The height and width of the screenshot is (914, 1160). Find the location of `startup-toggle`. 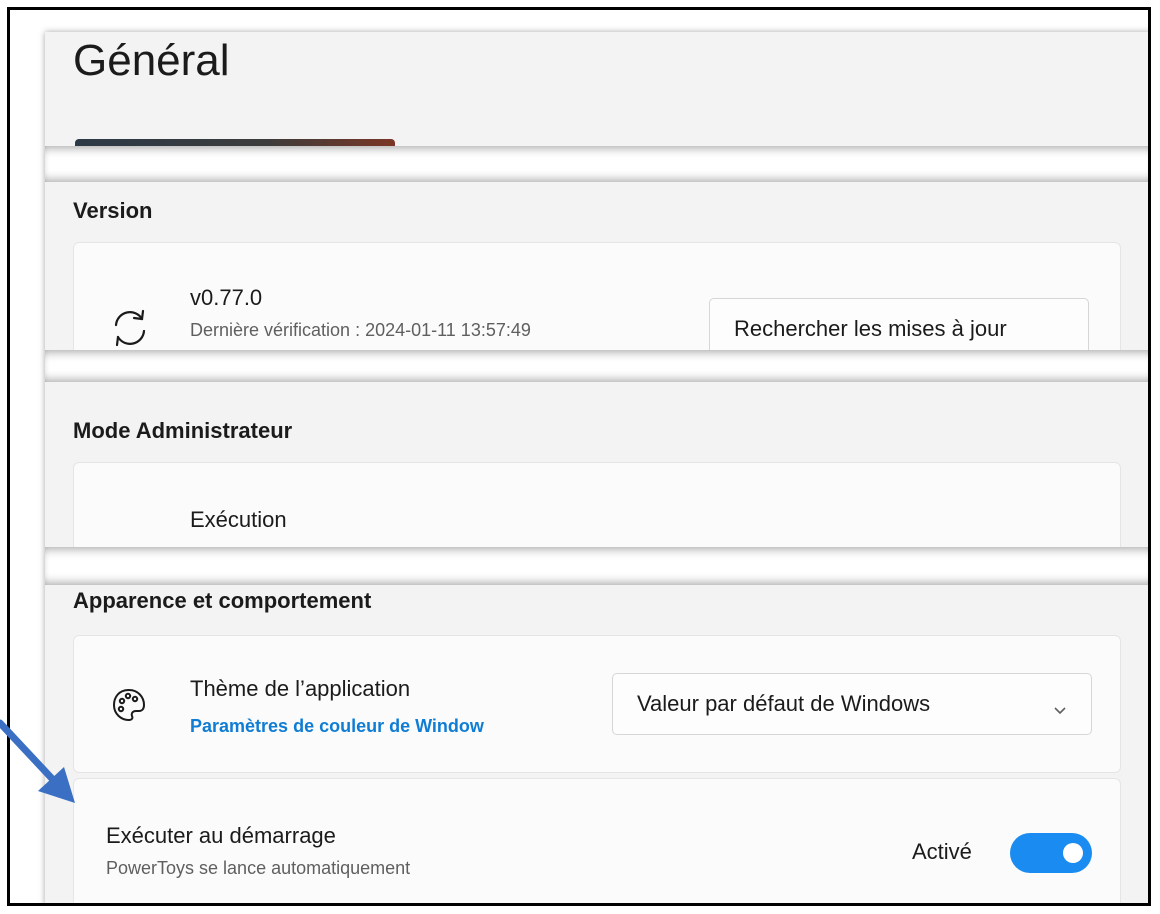

startup-toggle is located at coordinates (1051, 853).